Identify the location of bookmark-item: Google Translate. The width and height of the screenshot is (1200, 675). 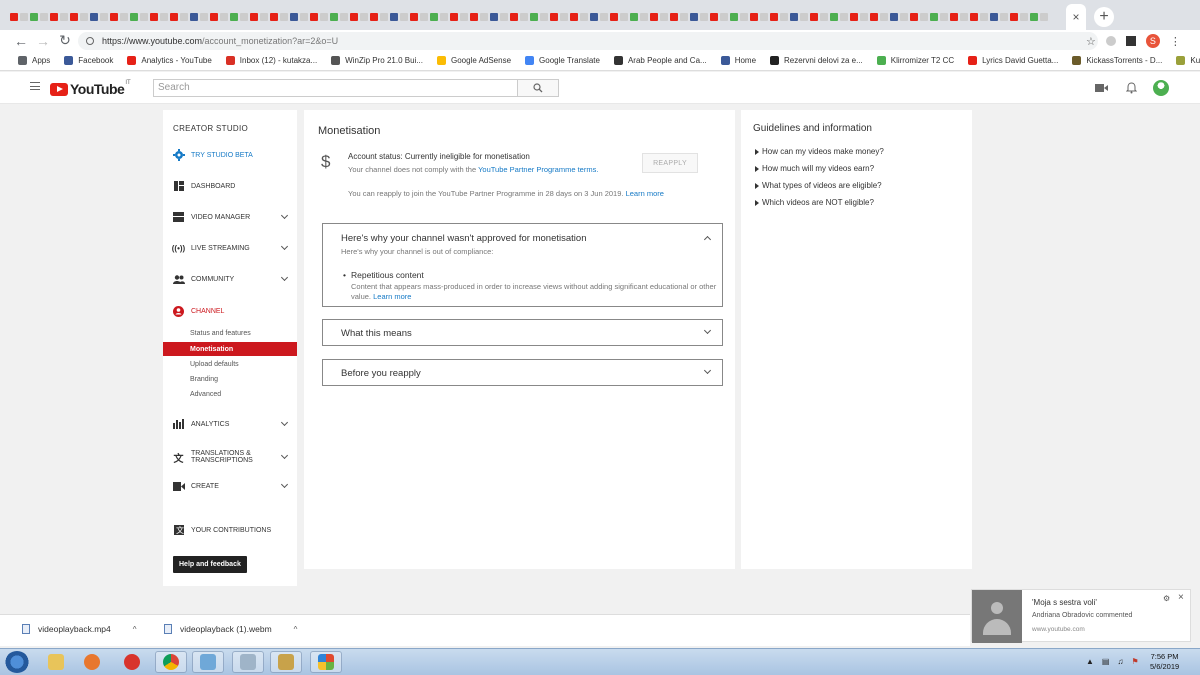
(562, 60).